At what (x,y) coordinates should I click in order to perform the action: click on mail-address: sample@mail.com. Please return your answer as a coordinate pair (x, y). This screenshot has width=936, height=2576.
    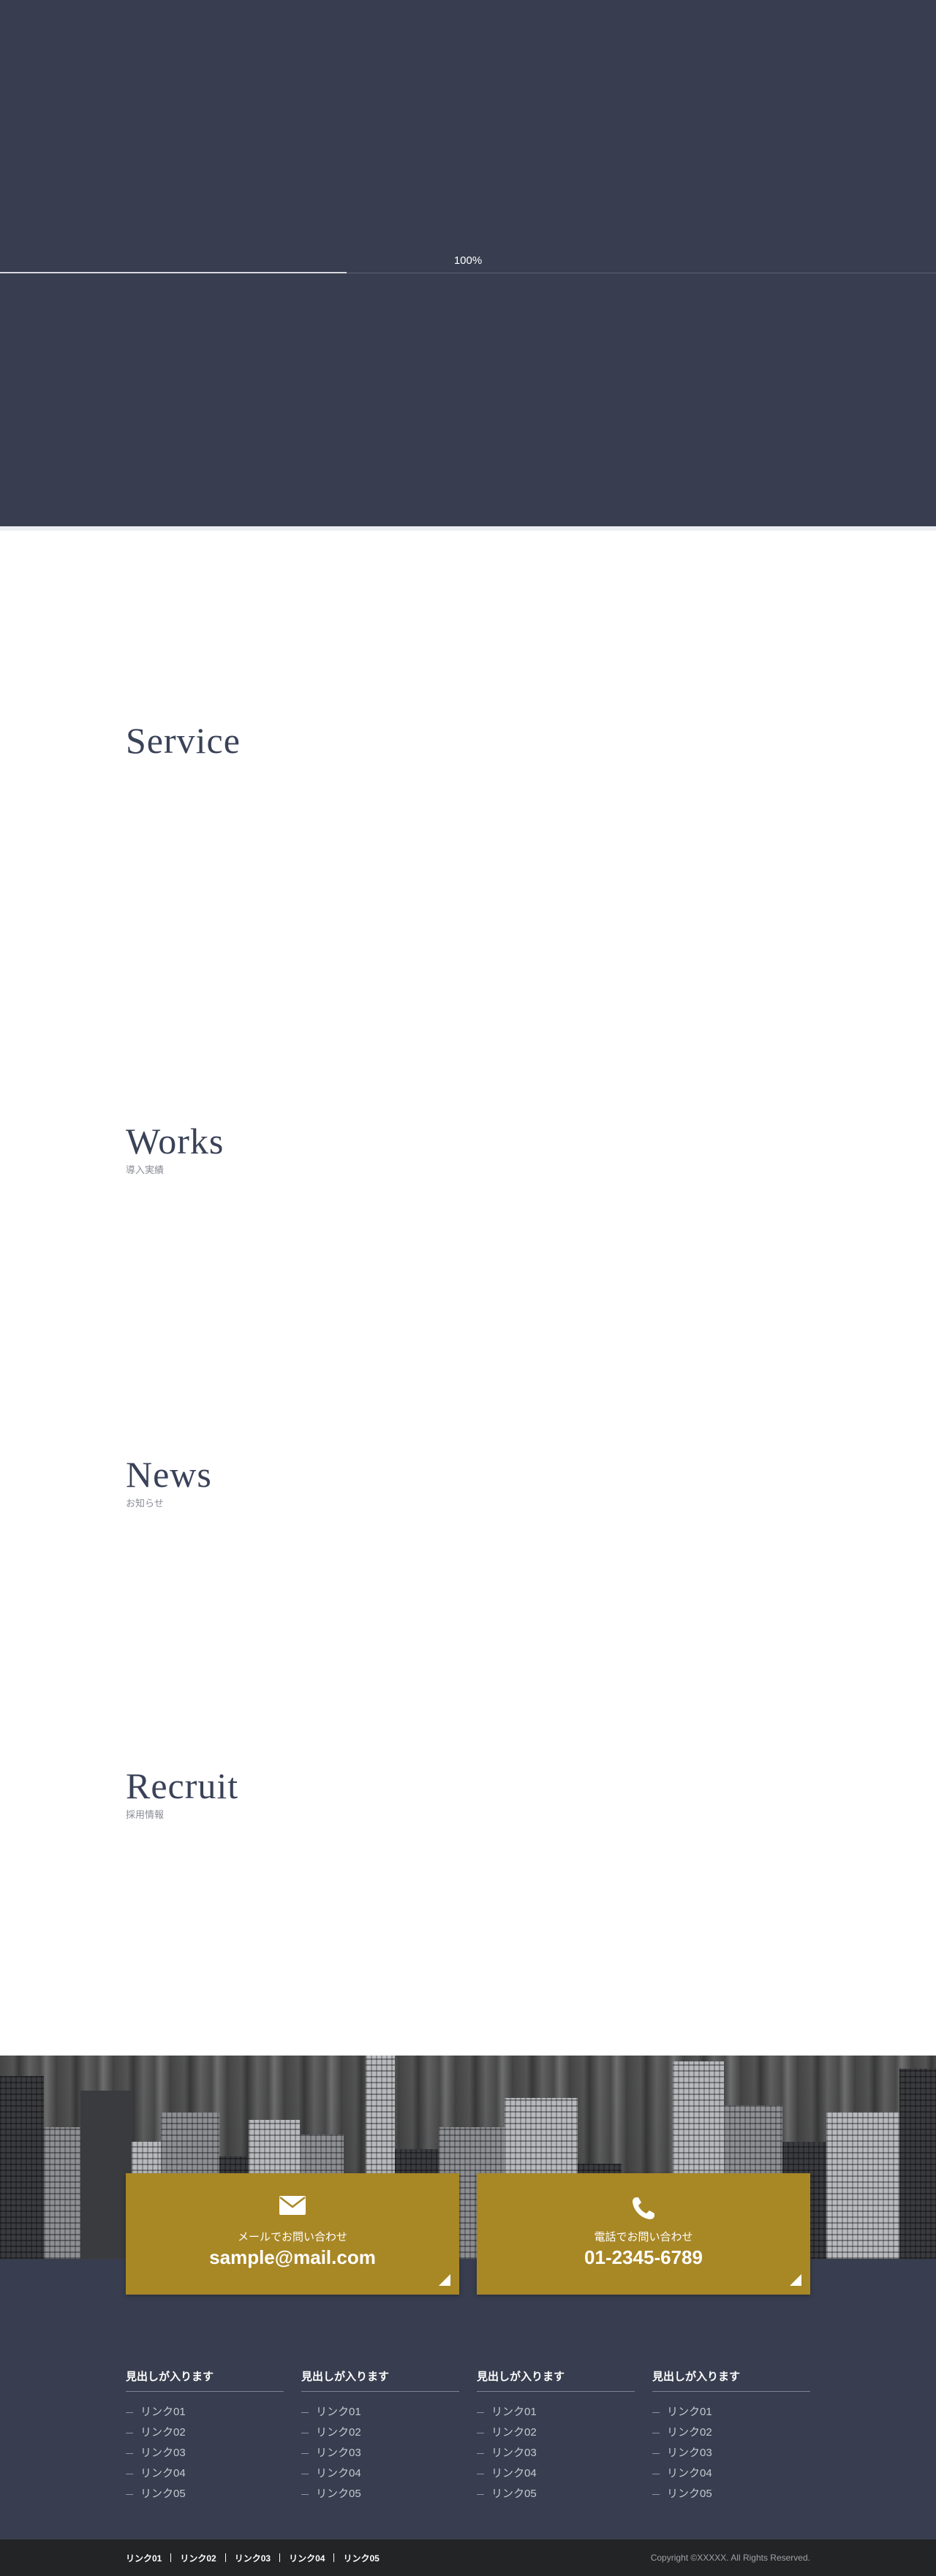
    Looking at the image, I should click on (292, 2257).